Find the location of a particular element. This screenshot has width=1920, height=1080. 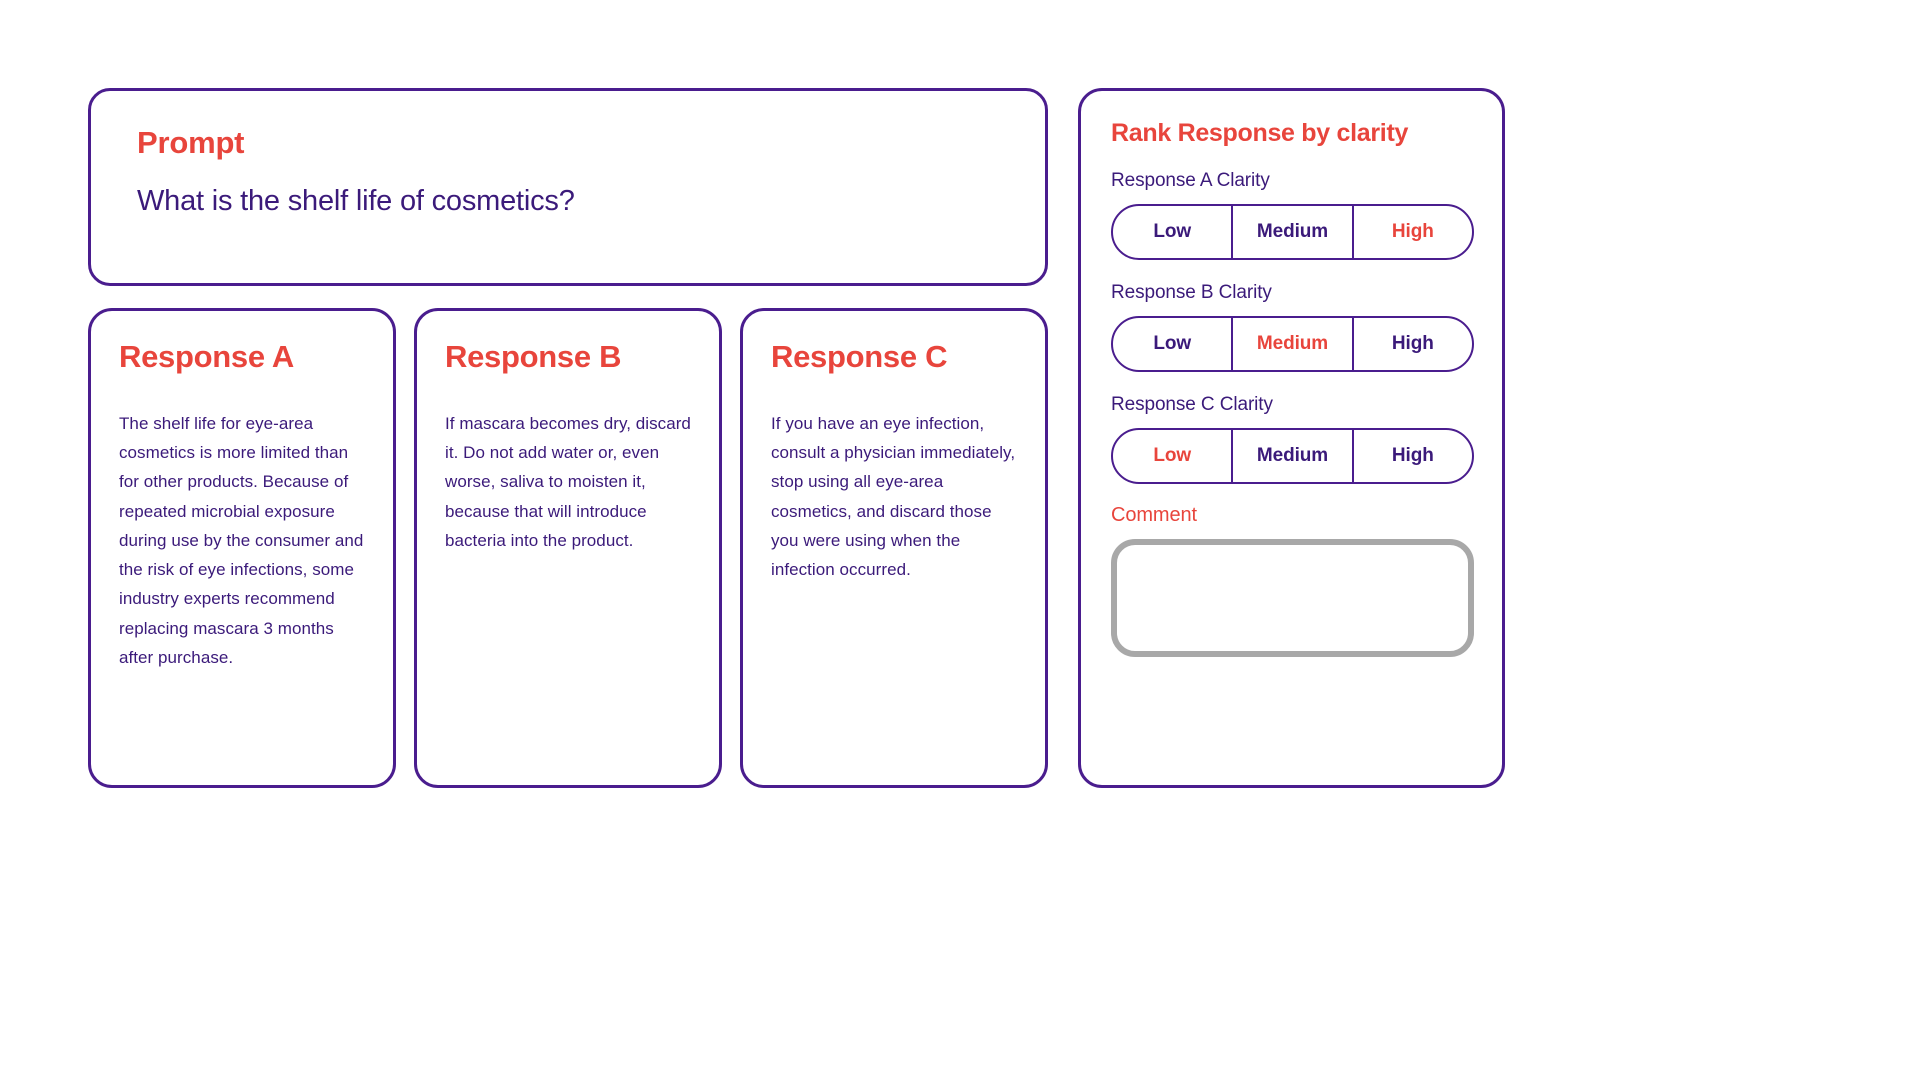

prompt-question: What is the shelf life of cosmetics? is located at coordinates (356, 201).